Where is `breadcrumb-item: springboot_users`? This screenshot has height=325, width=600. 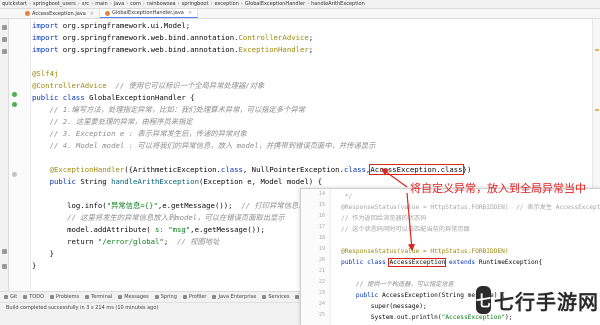 breadcrumb-item: springboot_users is located at coordinates (54, 4).